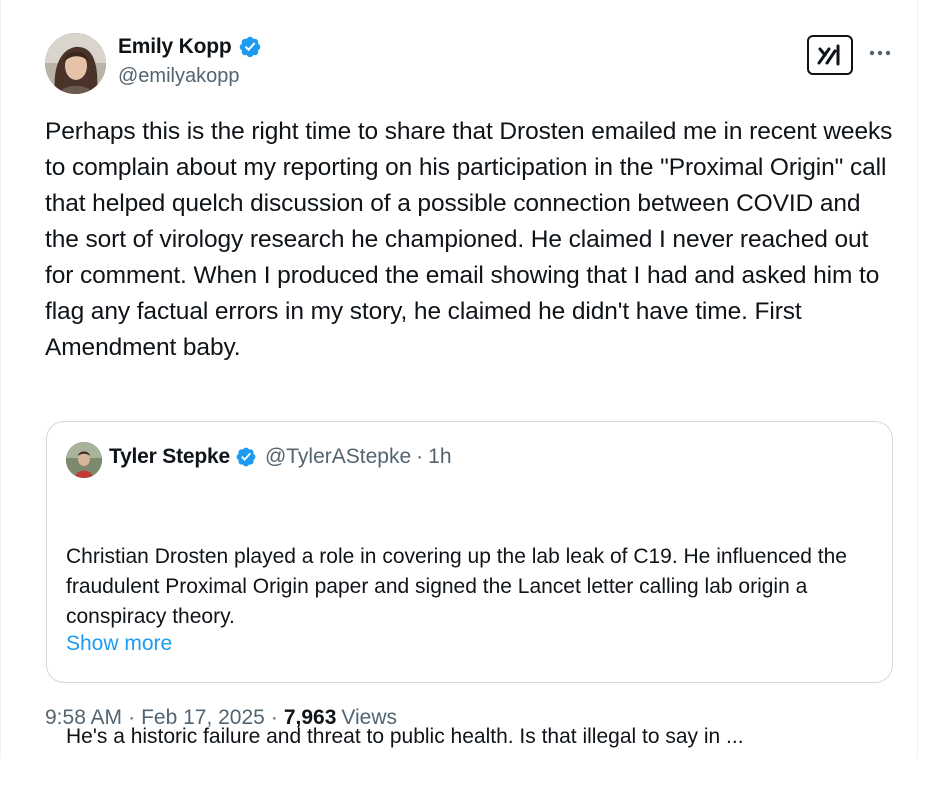 This screenshot has width=950, height=812. I want to click on quoted-timestamp: 1h, so click(439, 457).